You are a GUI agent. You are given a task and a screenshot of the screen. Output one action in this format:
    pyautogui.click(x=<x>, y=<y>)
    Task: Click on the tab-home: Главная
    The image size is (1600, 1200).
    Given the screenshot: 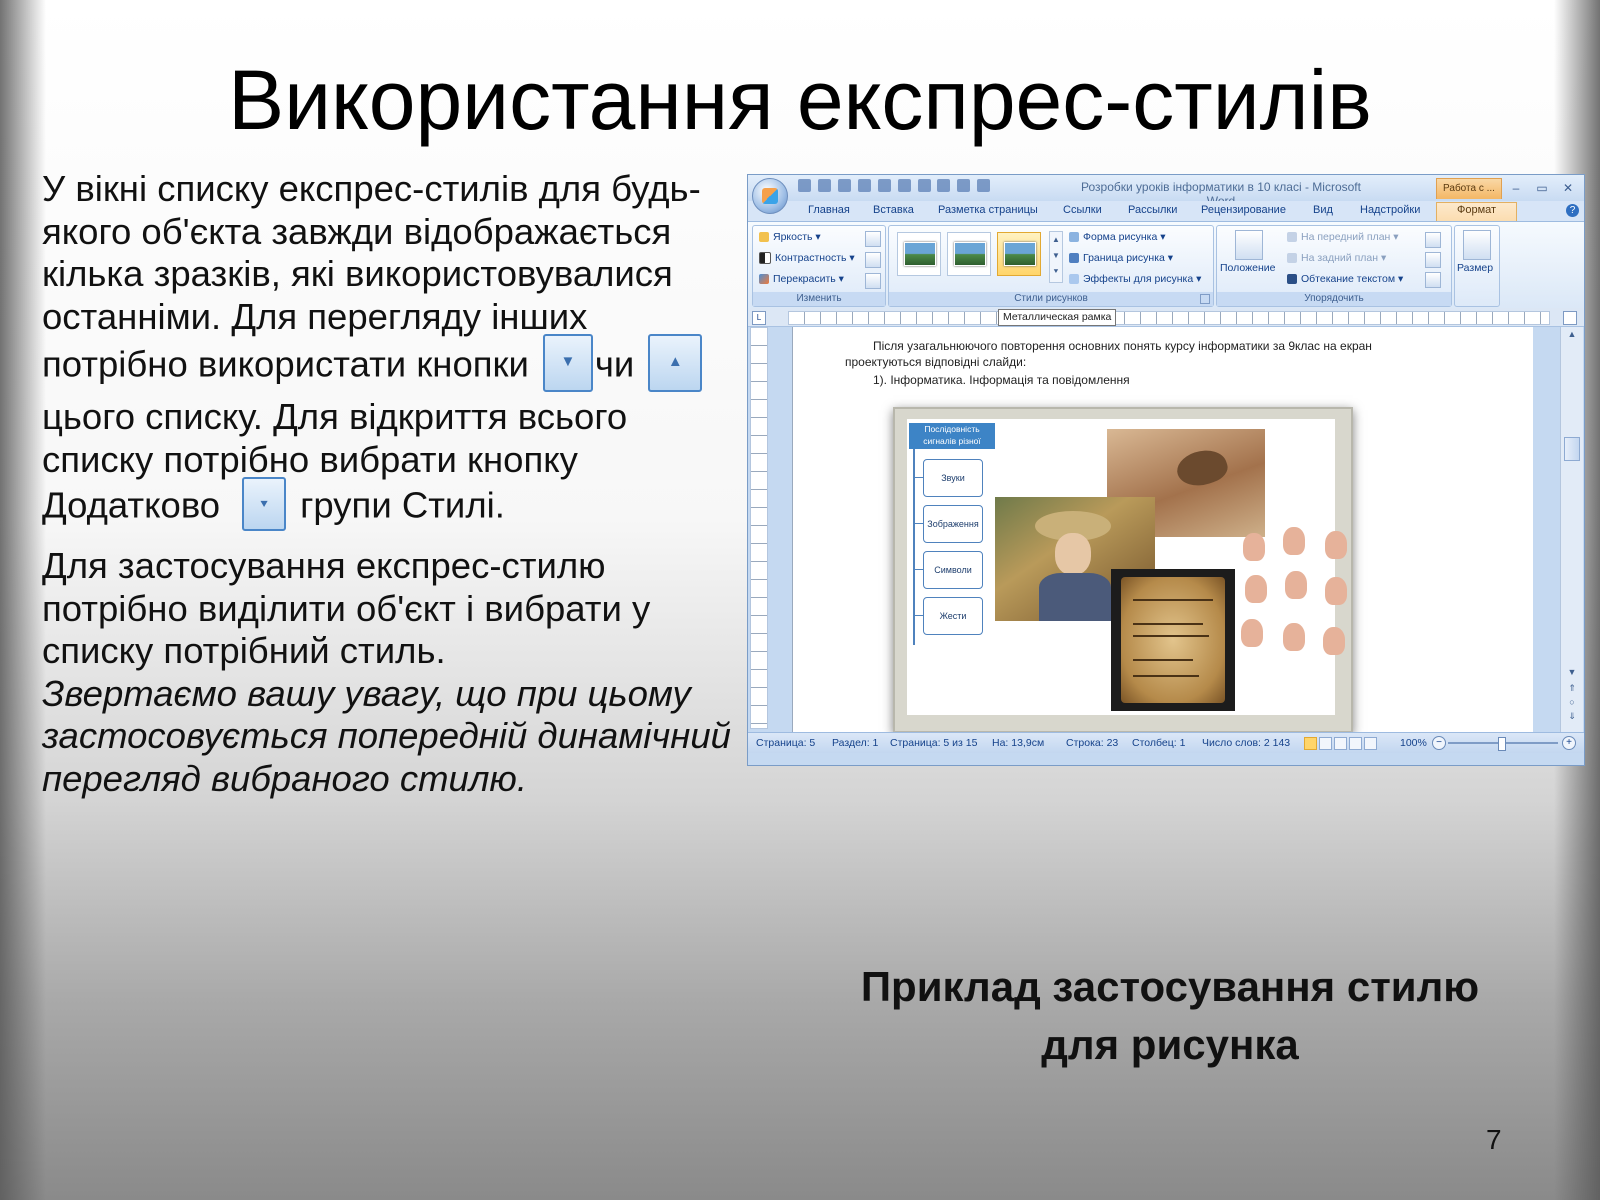 What is the action you would take?
    pyautogui.click(x=829, y=210)
    